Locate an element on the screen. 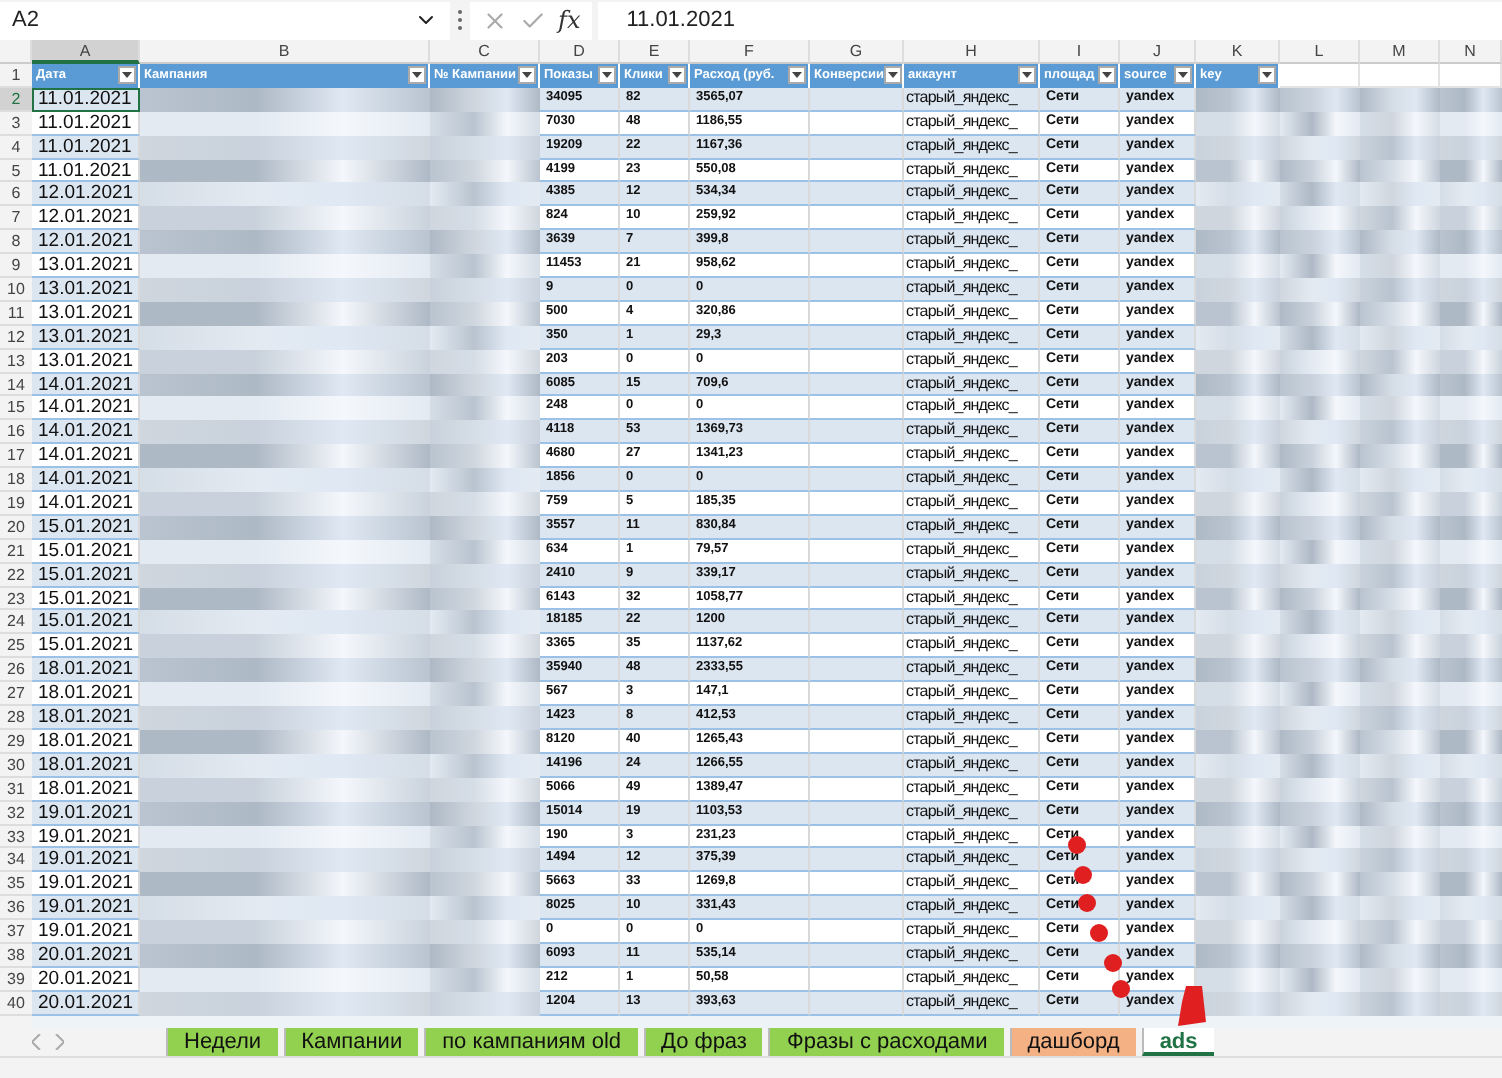 The image size is (1502, 1078). row-number: 6 is located at coordinates (16, 194).